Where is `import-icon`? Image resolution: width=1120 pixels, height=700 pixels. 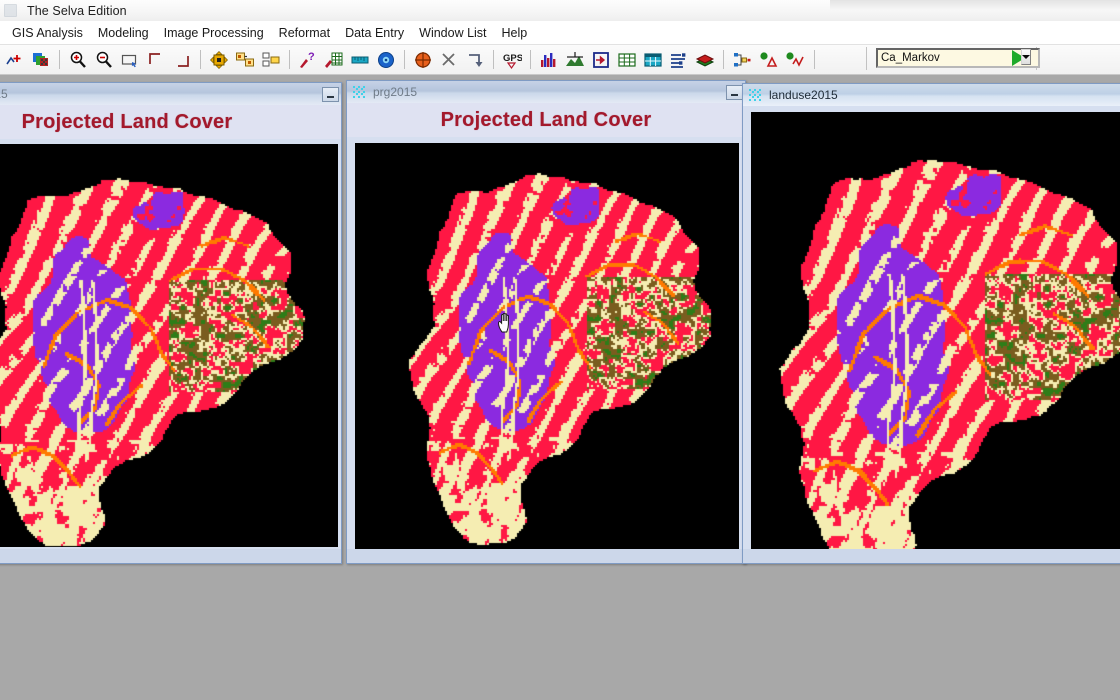
import-icon is located at coordinates (601, 60).